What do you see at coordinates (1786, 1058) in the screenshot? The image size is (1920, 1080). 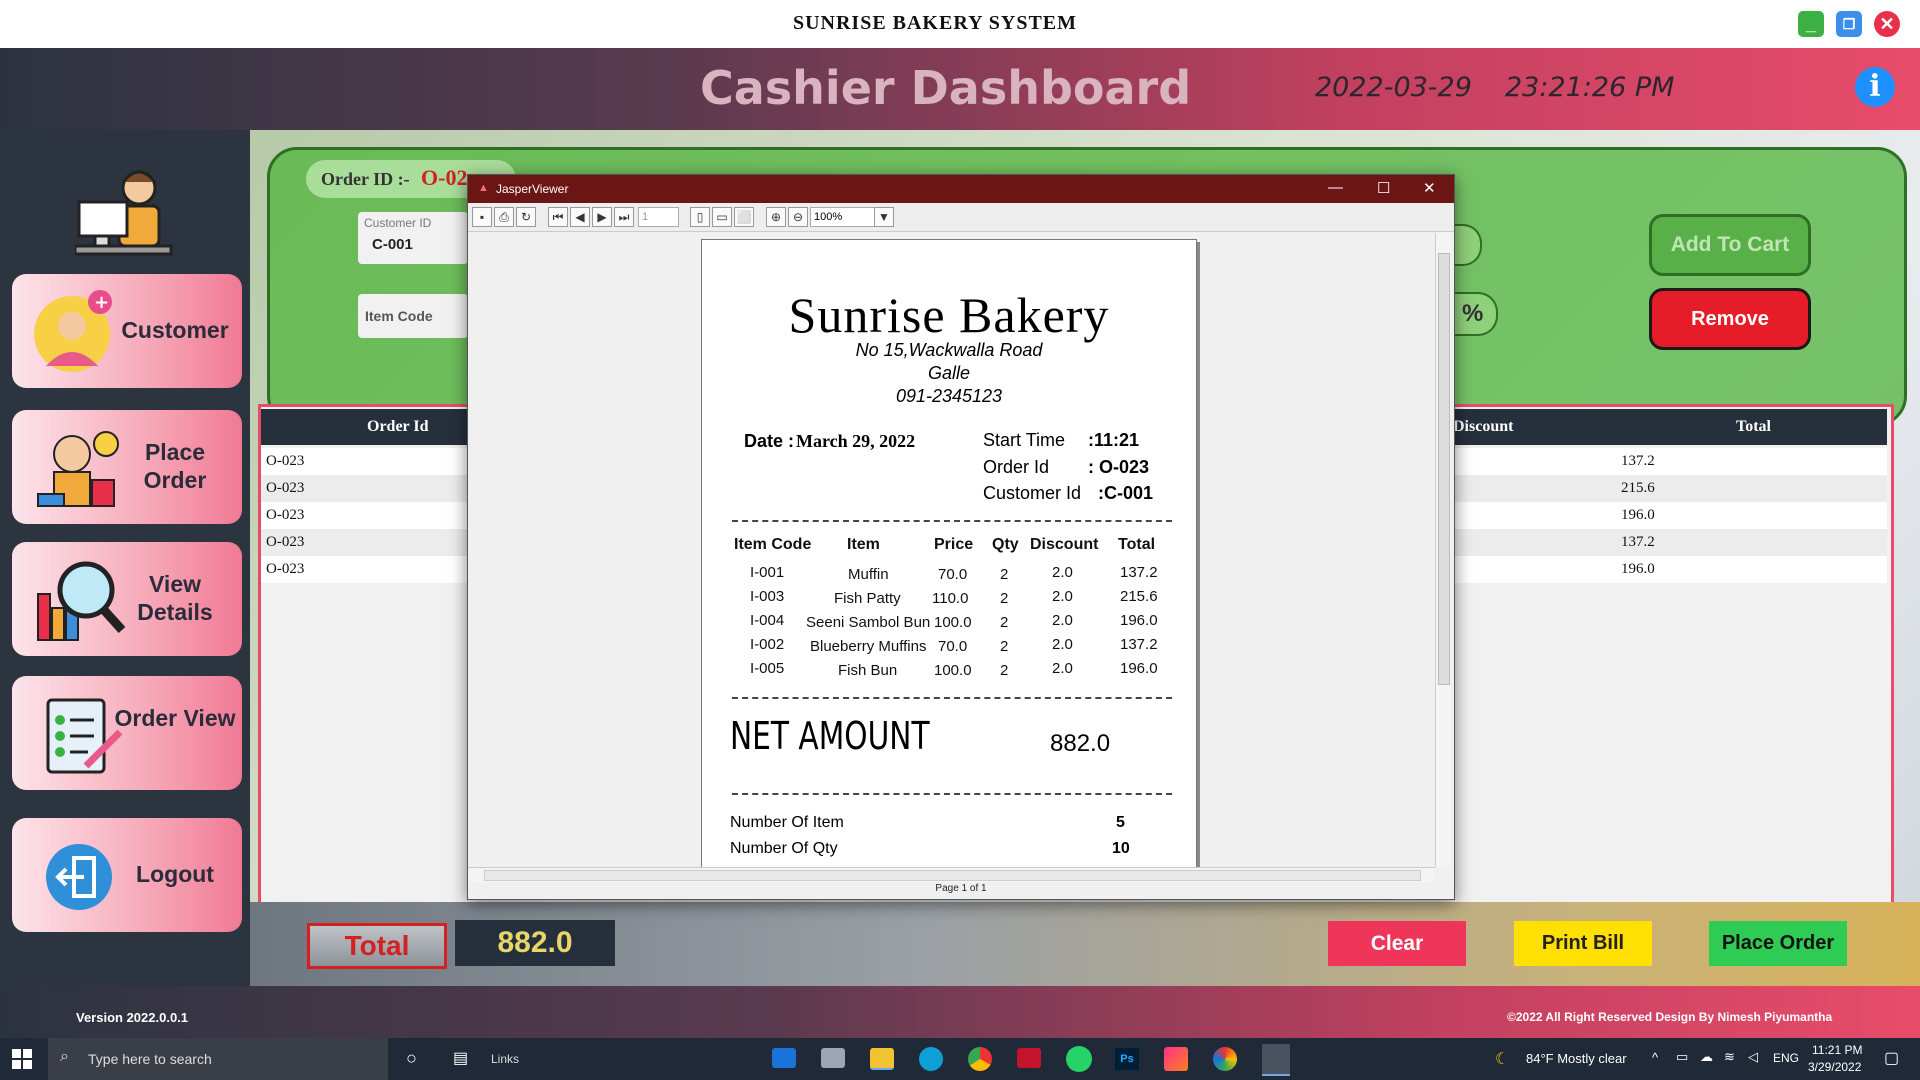 I see `language-indicator: ENG` at bounding box center [1786, 1058].